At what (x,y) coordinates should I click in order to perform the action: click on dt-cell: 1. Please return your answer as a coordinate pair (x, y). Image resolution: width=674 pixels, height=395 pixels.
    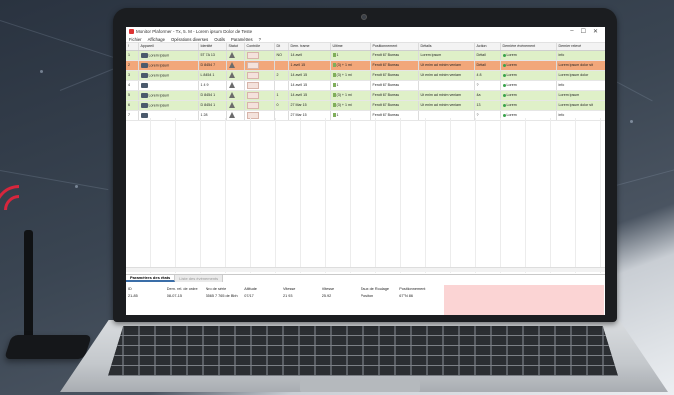
    Looking at the image, I should click on (281, 95).